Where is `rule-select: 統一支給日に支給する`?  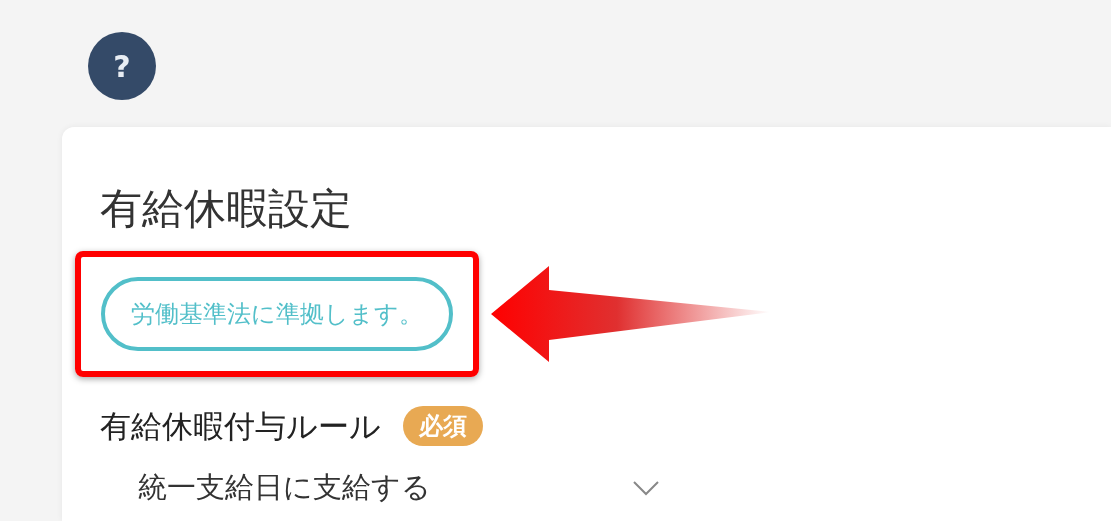 rule-select: 統一支給日に支給する is located at coordinates (380, 487).